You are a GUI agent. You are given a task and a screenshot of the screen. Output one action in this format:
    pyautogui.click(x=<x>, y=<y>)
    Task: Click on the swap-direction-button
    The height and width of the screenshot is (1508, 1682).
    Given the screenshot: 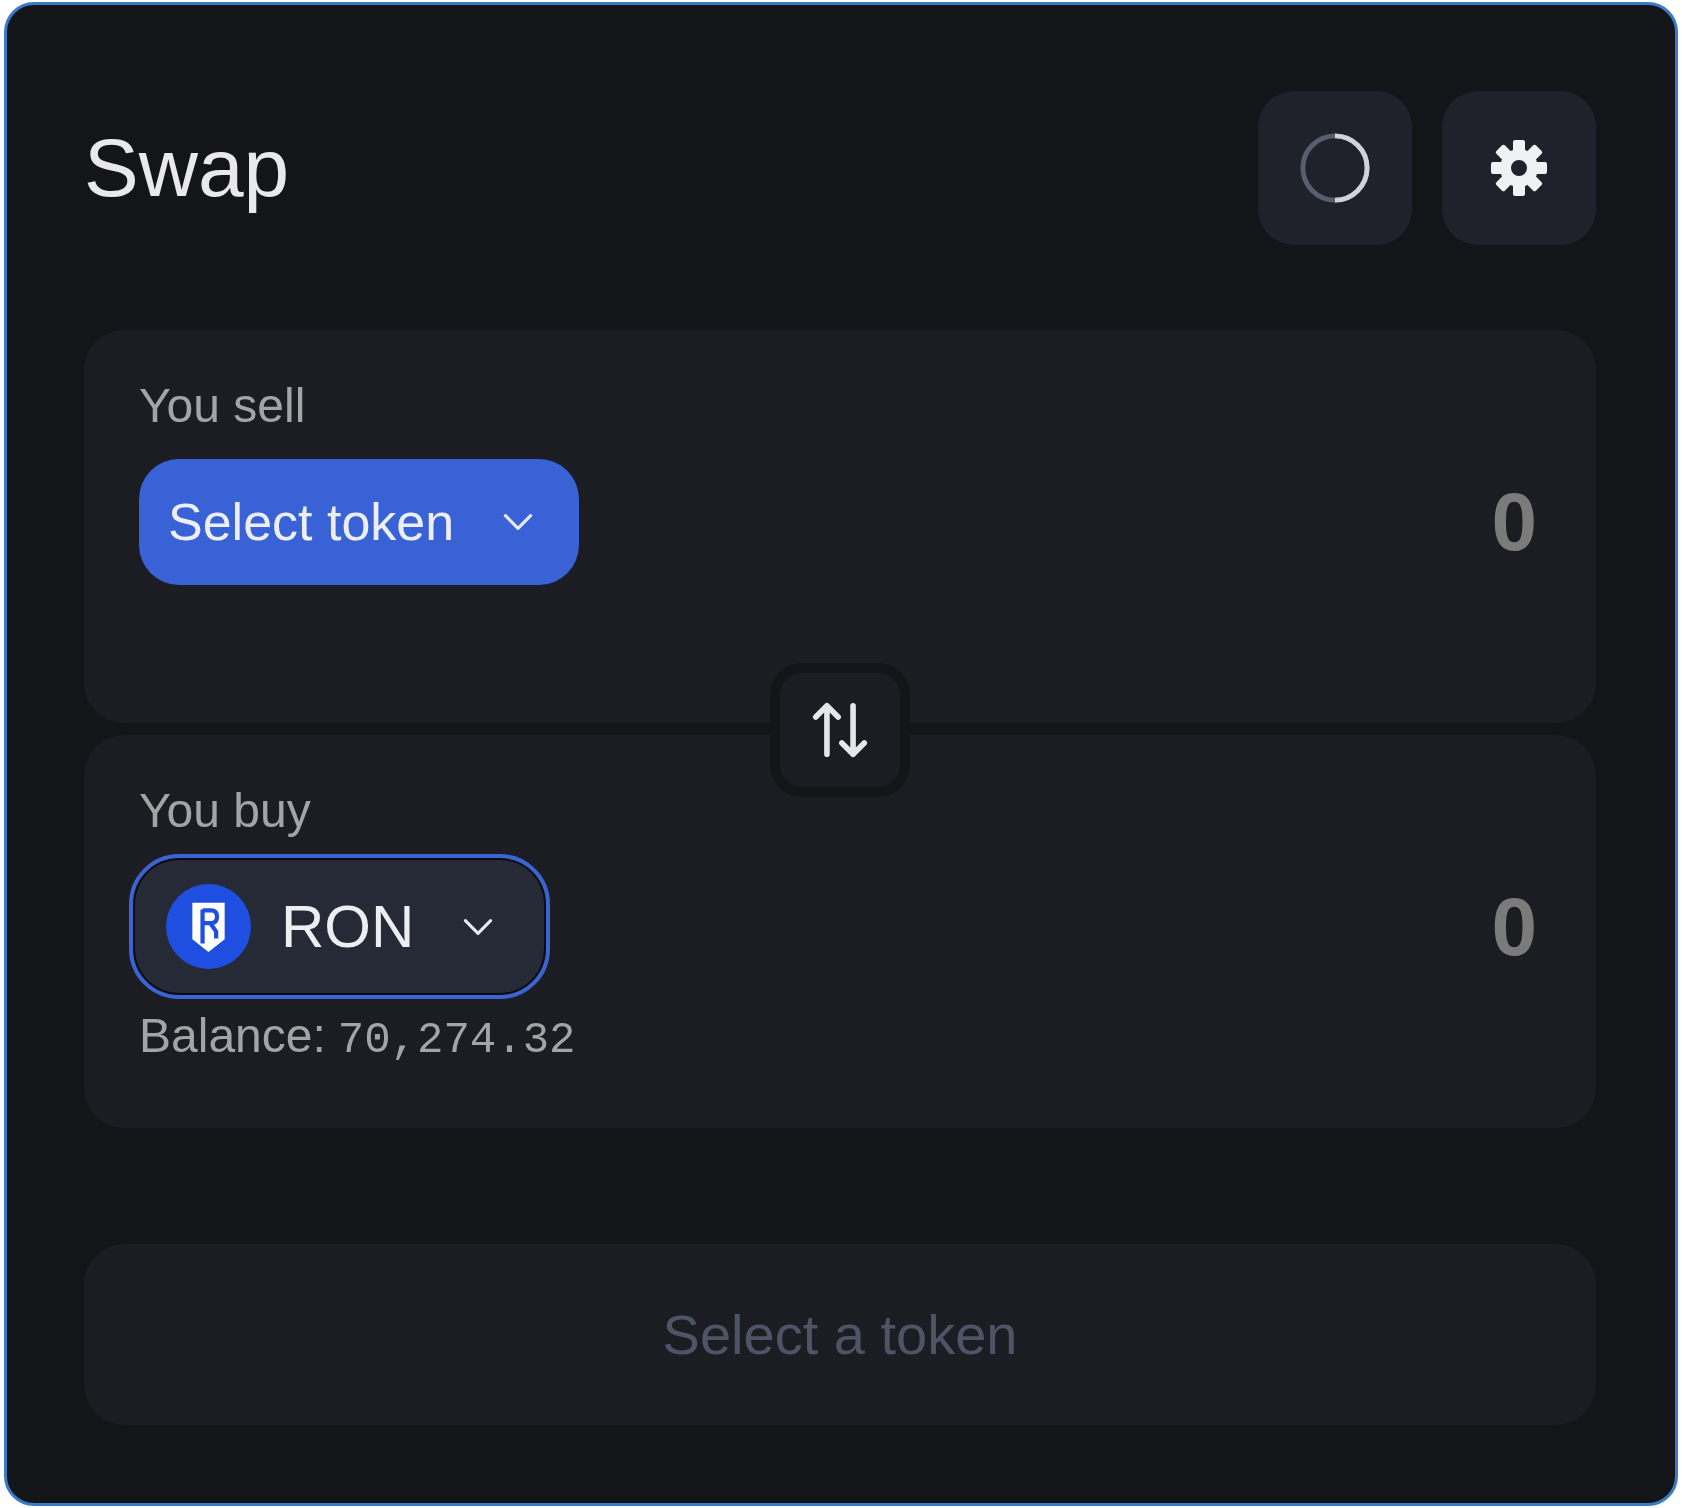 What is the action you would take?
    pyautogui.click(x=840, y=730)
    